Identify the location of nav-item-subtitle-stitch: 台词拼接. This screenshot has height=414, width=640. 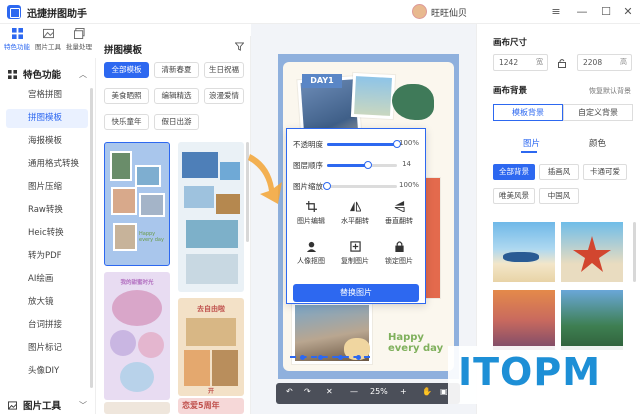
(47, 325).